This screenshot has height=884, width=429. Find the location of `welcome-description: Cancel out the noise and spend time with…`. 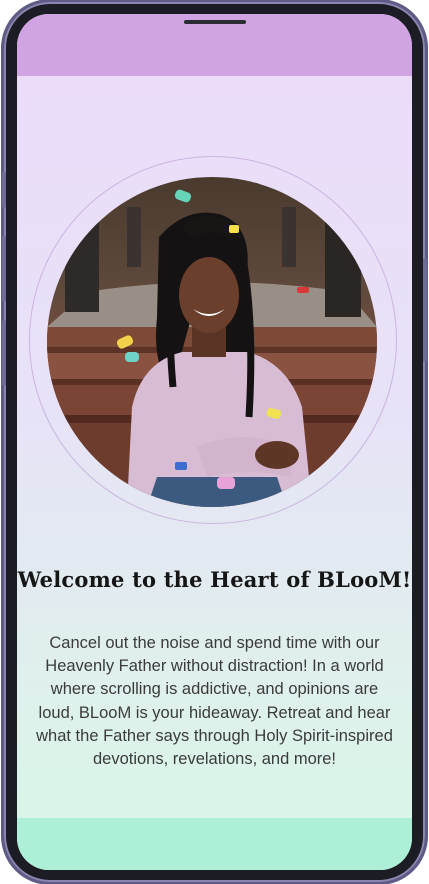

welcome-description: Cancel out the noise and spend time with… is located at coordinates (214, 701).